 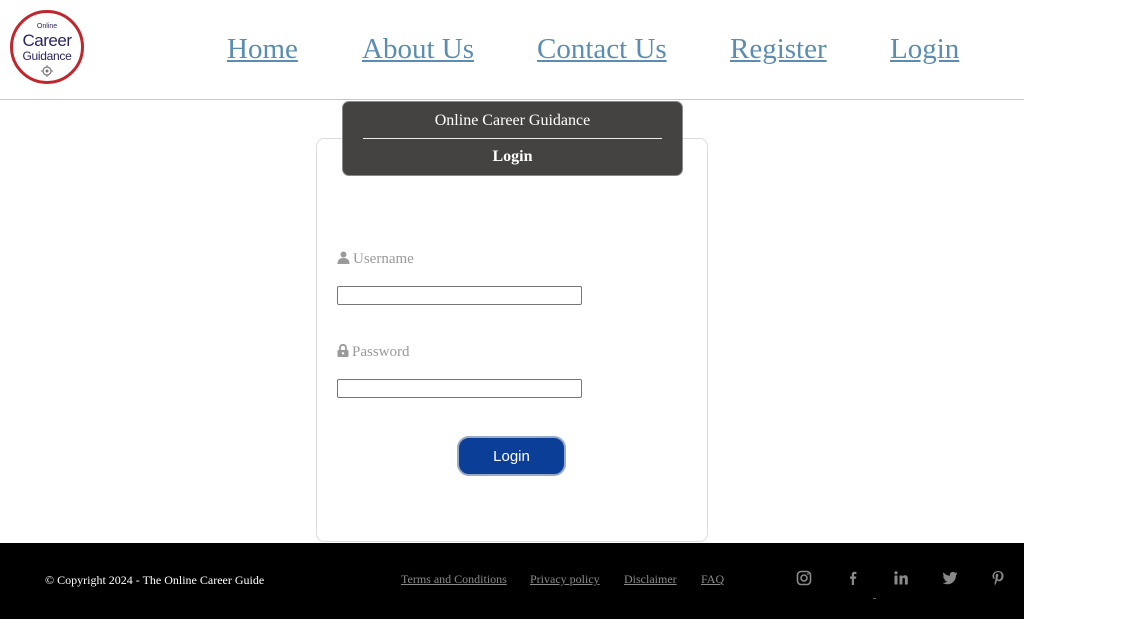 What do you see at coordinates (924, 49) in the screenshot?
I see `nav-login-link: Login` at bounding box center [924, 49].